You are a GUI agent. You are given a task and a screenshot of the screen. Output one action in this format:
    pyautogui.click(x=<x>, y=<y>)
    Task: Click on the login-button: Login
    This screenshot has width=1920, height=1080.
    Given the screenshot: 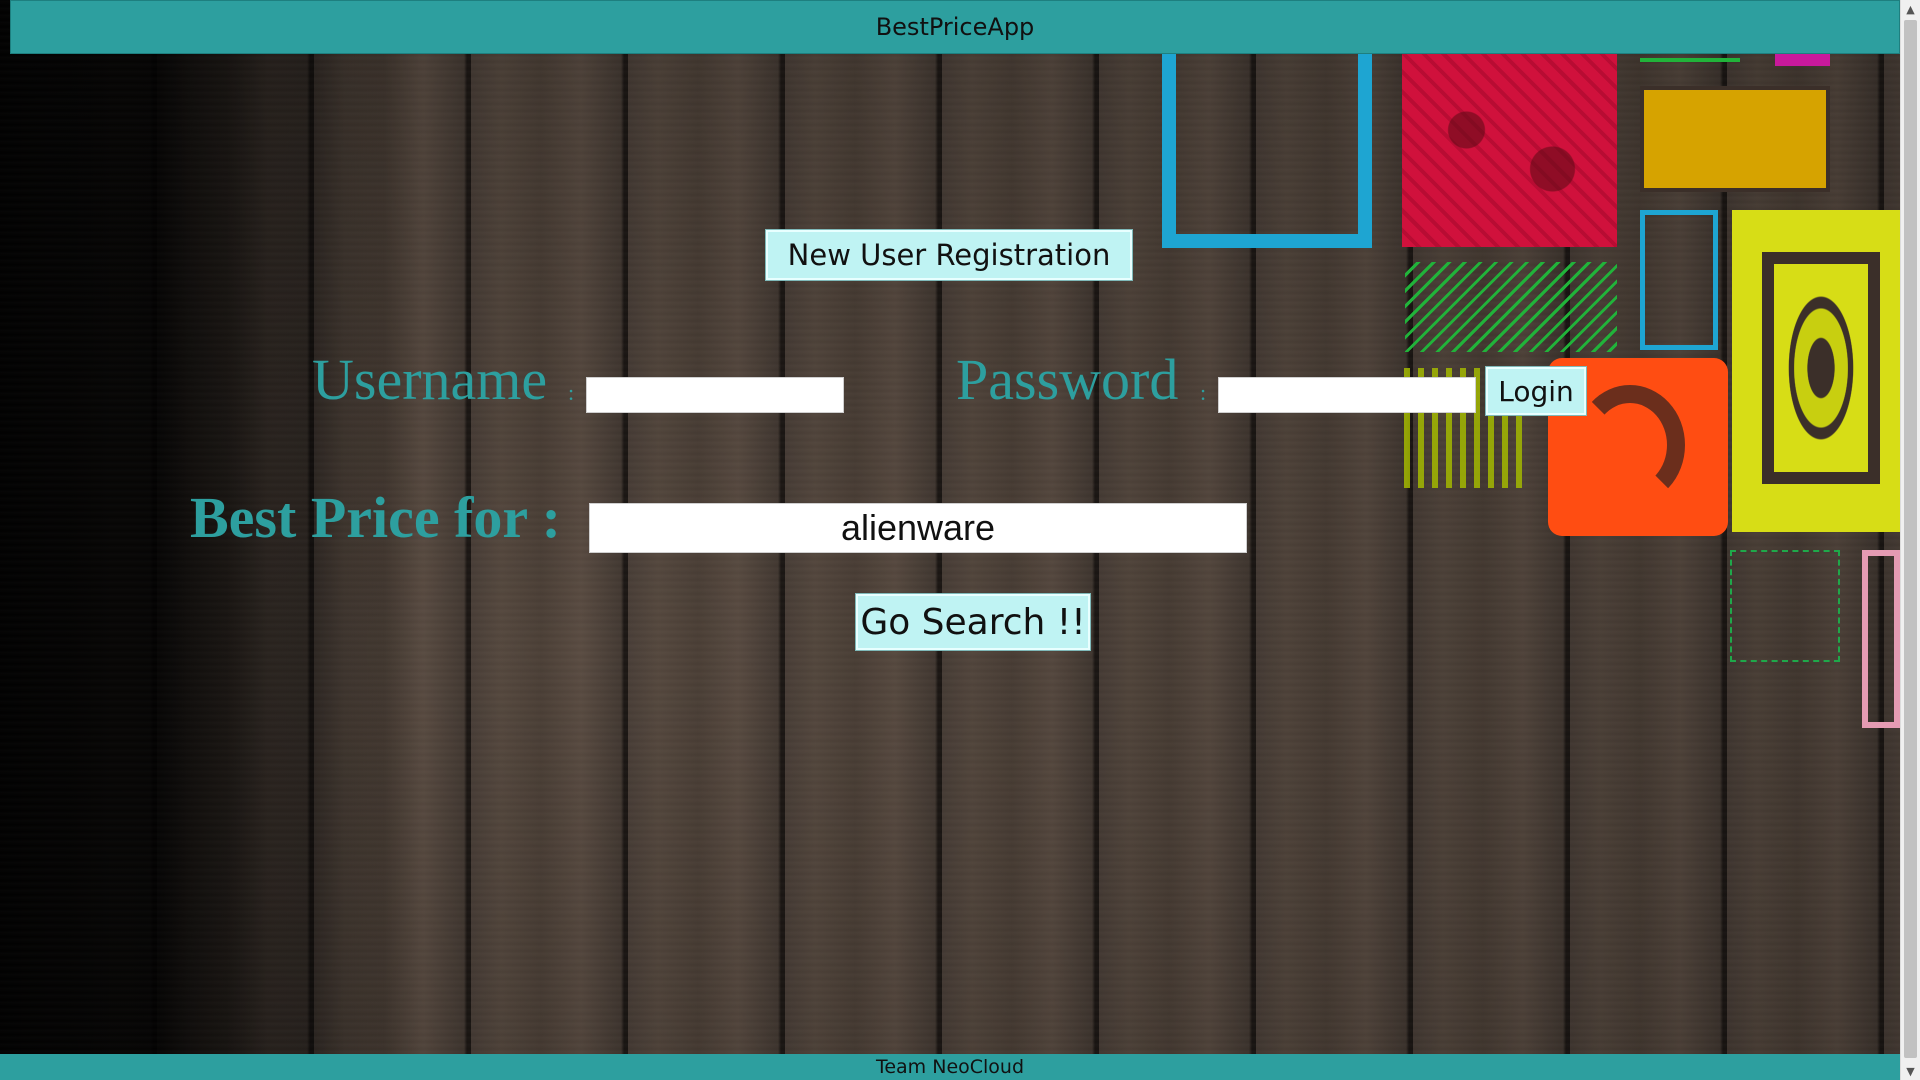 What is the action you would take?
    pyautogui.click(x=1536, y=391)
    